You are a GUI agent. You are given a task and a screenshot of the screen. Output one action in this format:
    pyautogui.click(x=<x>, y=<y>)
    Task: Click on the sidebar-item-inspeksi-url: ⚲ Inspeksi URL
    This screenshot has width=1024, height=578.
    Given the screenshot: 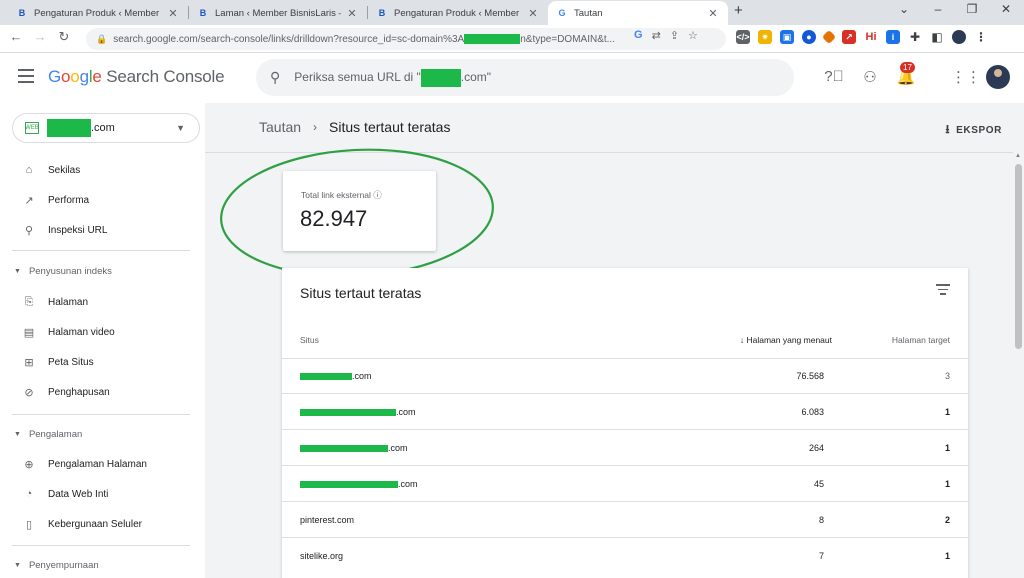 What is the action you would take?
    pyautogui.click(x=102, y=230)
    